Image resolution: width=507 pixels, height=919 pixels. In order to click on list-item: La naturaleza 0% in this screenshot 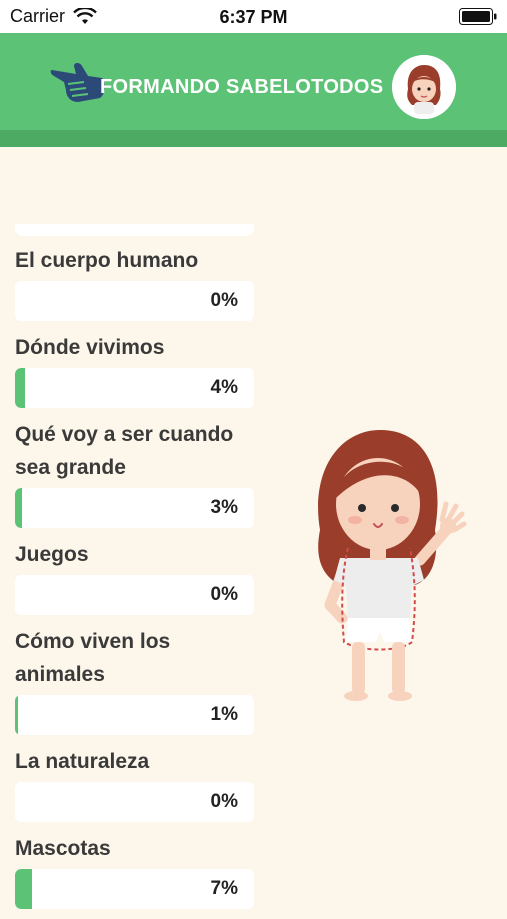, I will do `click(135, 783)`.